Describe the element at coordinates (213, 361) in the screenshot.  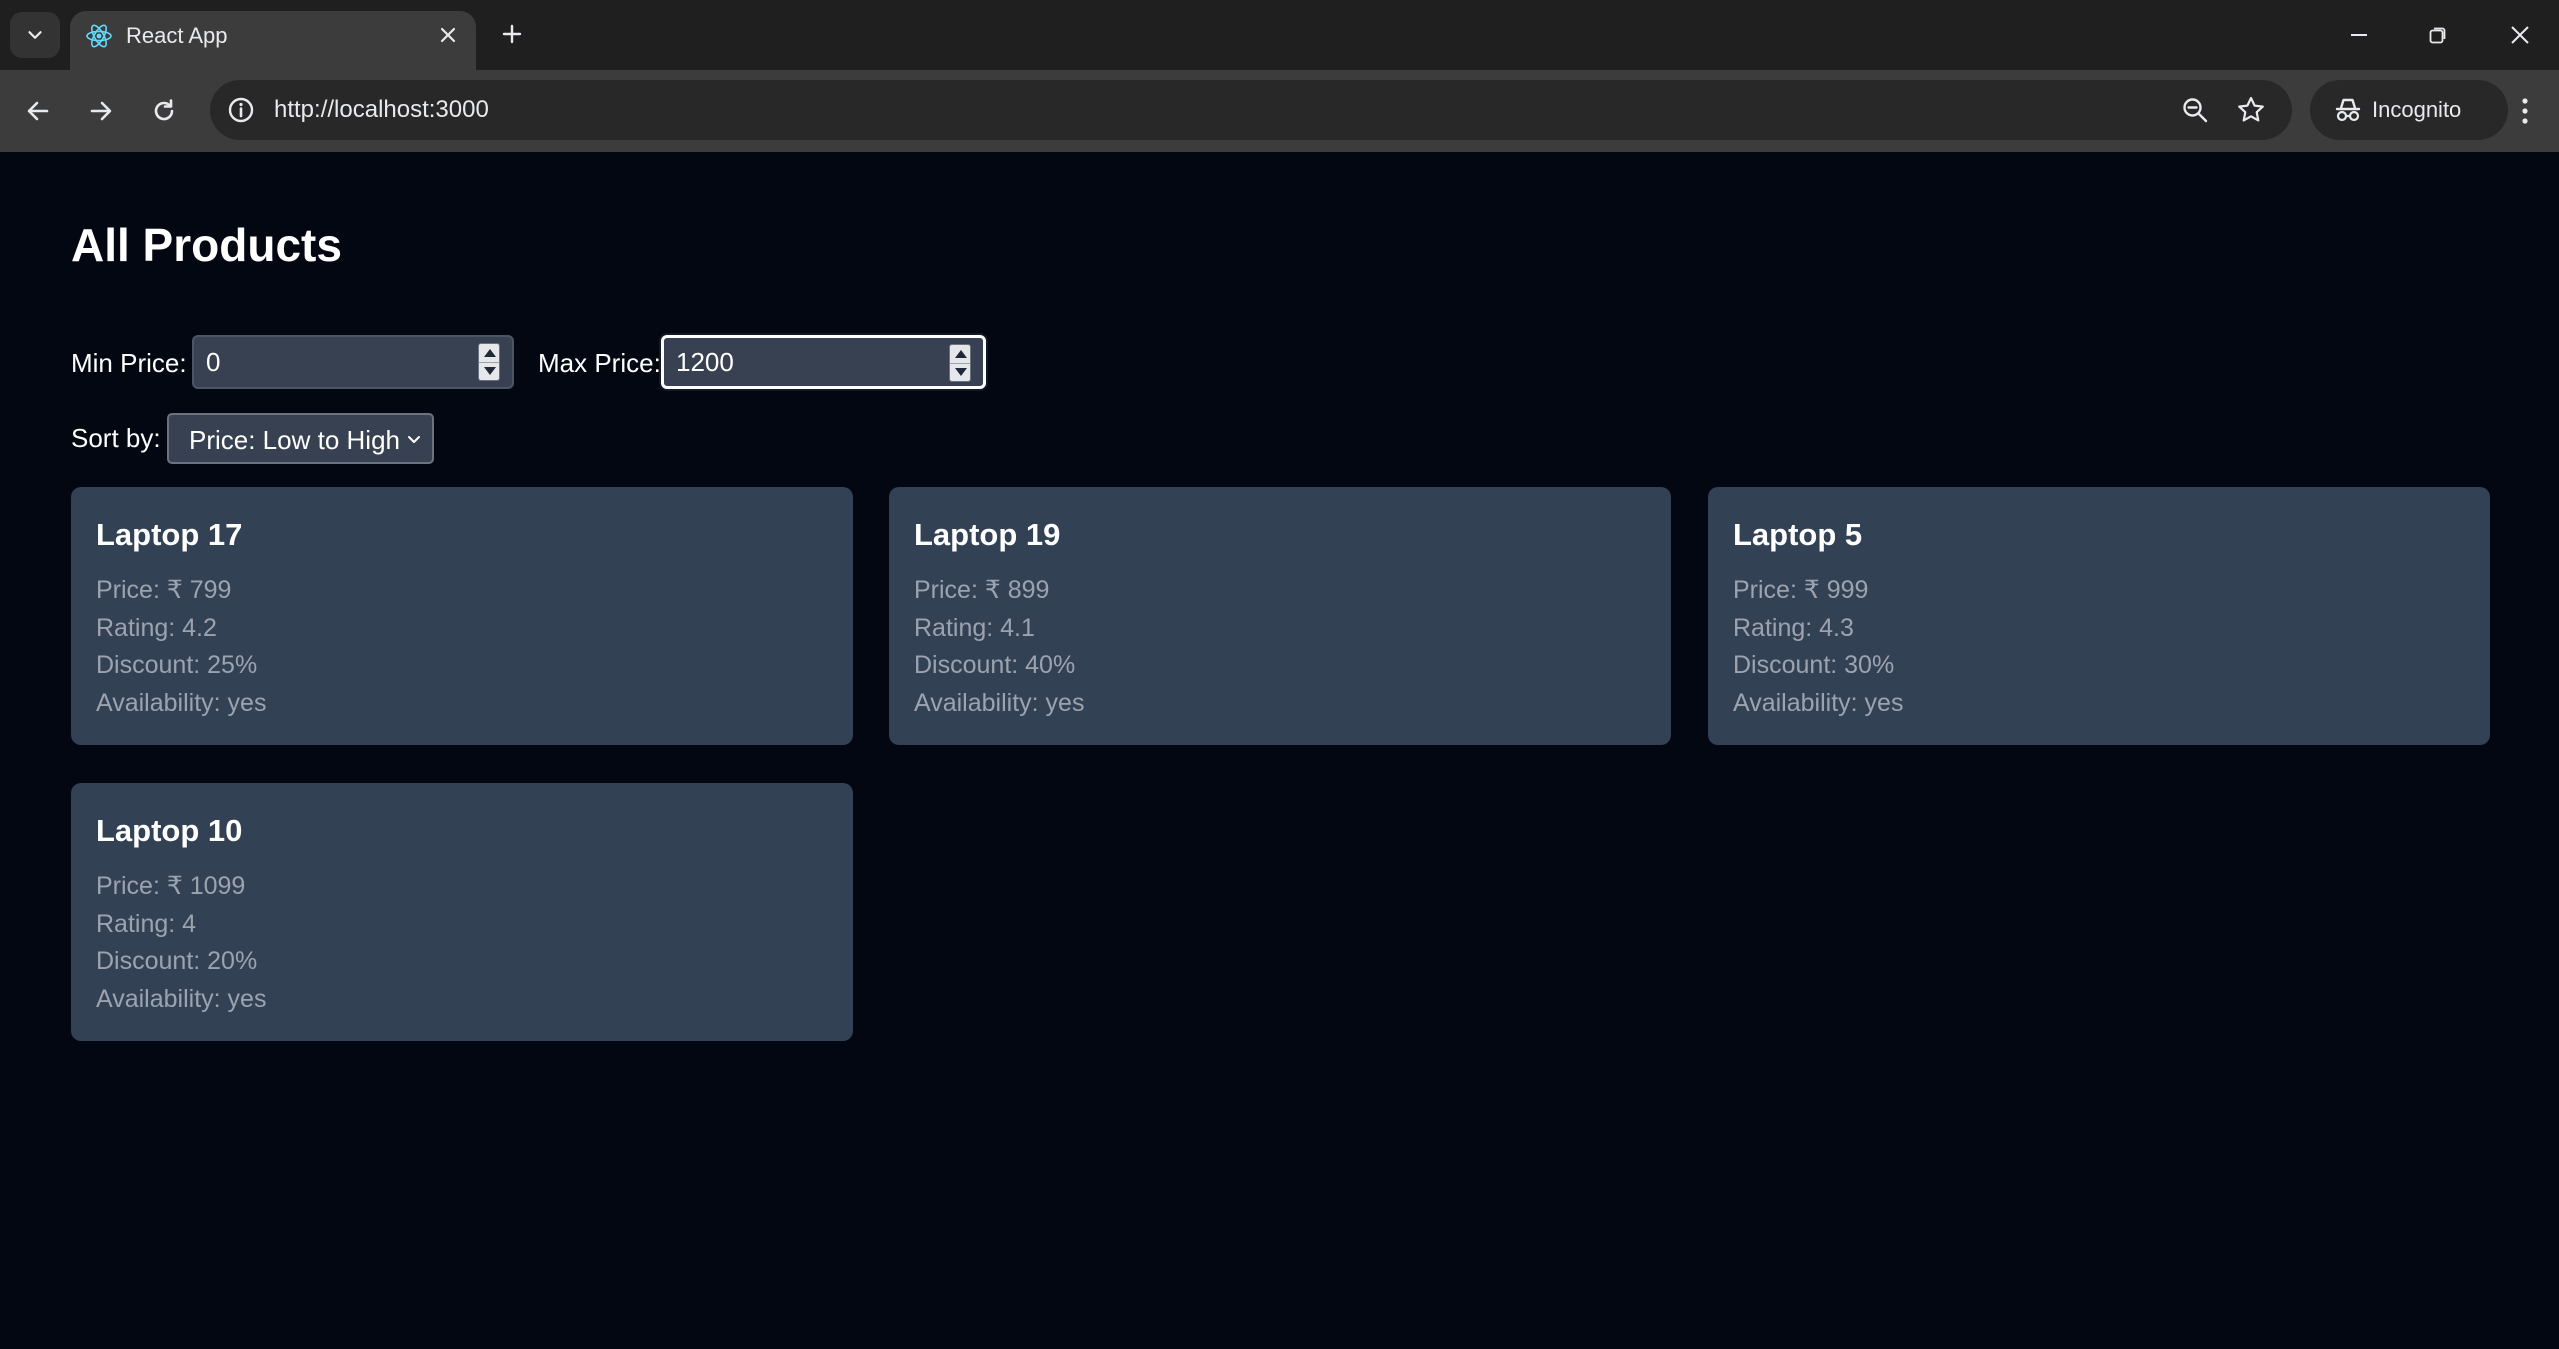
I see `min-price-value: 0` at that location.